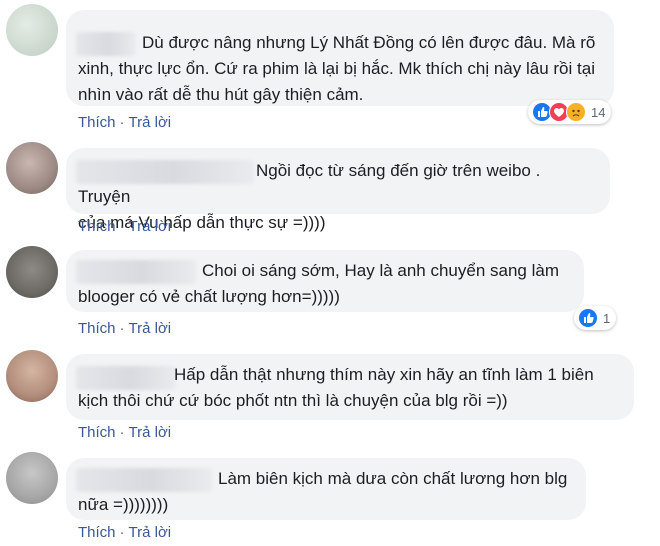 The image size is (660, 546). What do you see at coordinates (588, 318) in the screenshot?
I see `like-reaction-icon` at bounding box center [588, 318].